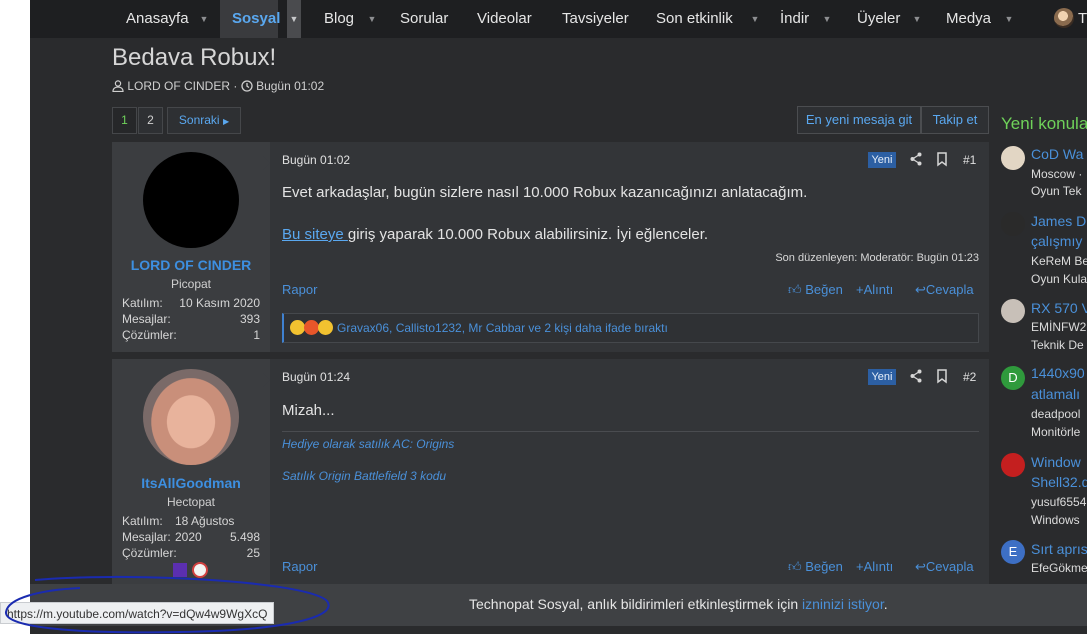 The image size is (1087, 634). Describe the element at coordinates (955, 120) in the screenshot. I see `follow-button: Takip et` at that location.